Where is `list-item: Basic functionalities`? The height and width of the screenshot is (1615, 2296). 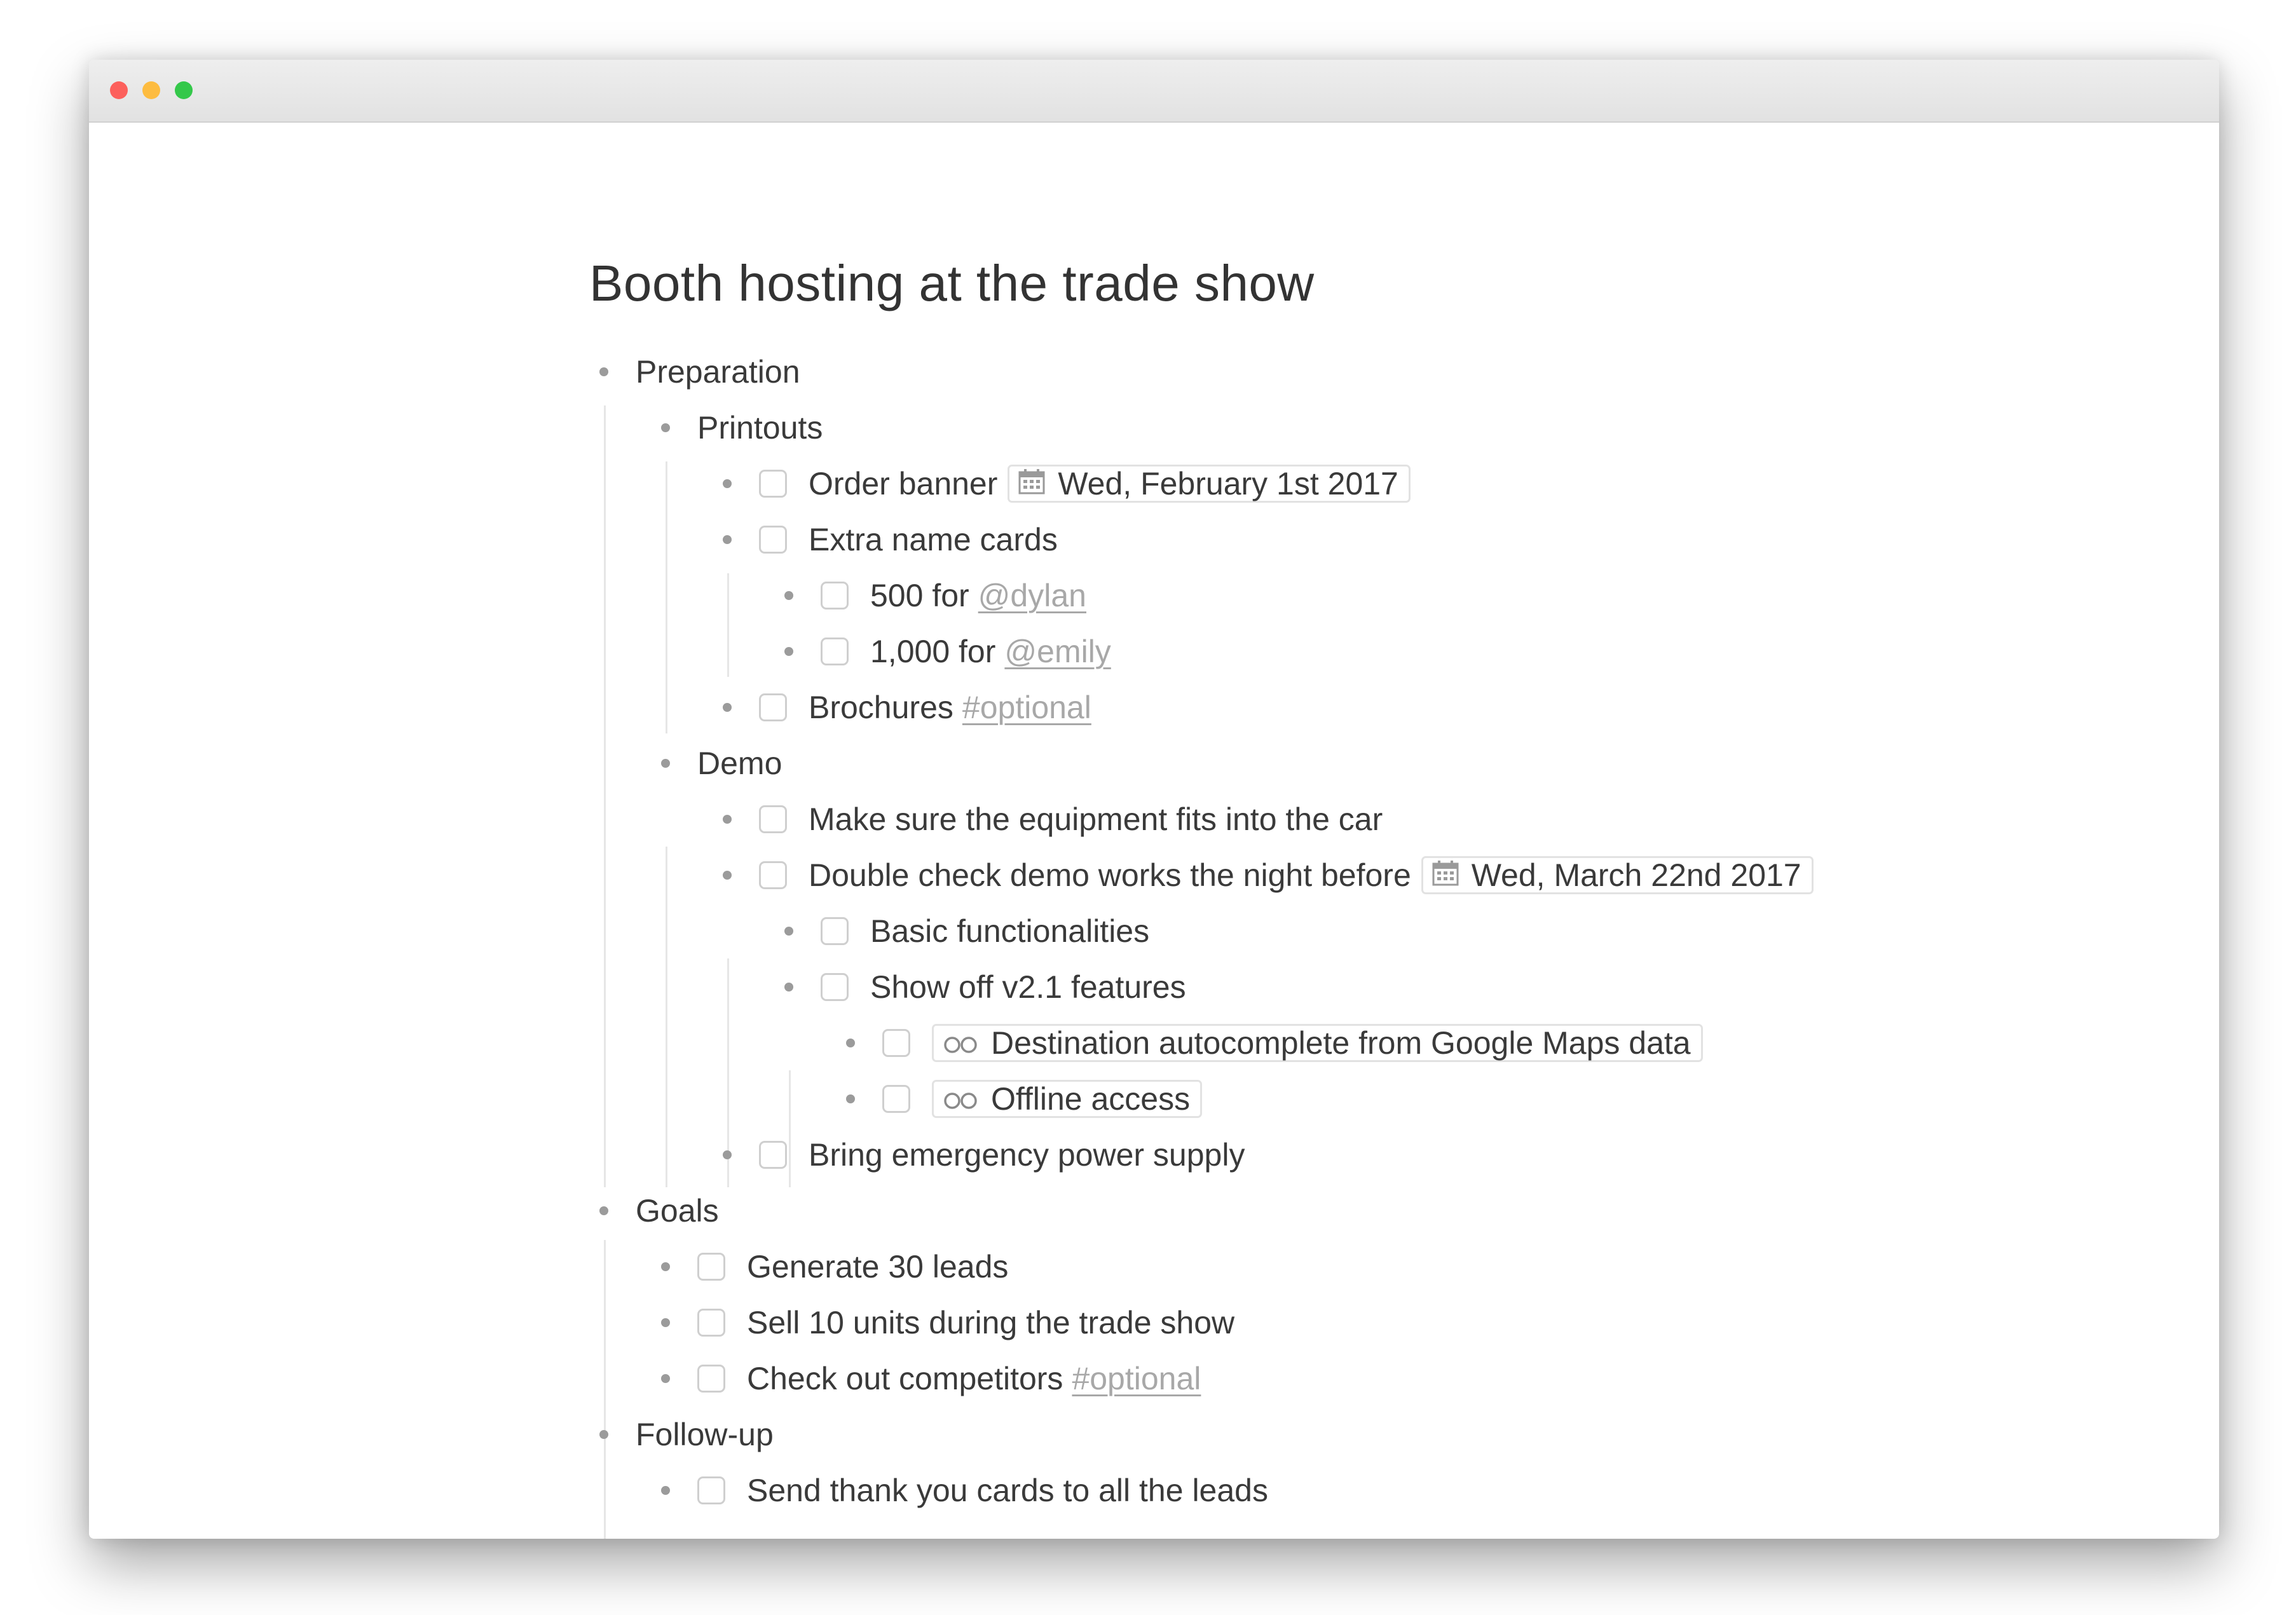
list-item: Basic functionalities is located at coordinates (966, 931).